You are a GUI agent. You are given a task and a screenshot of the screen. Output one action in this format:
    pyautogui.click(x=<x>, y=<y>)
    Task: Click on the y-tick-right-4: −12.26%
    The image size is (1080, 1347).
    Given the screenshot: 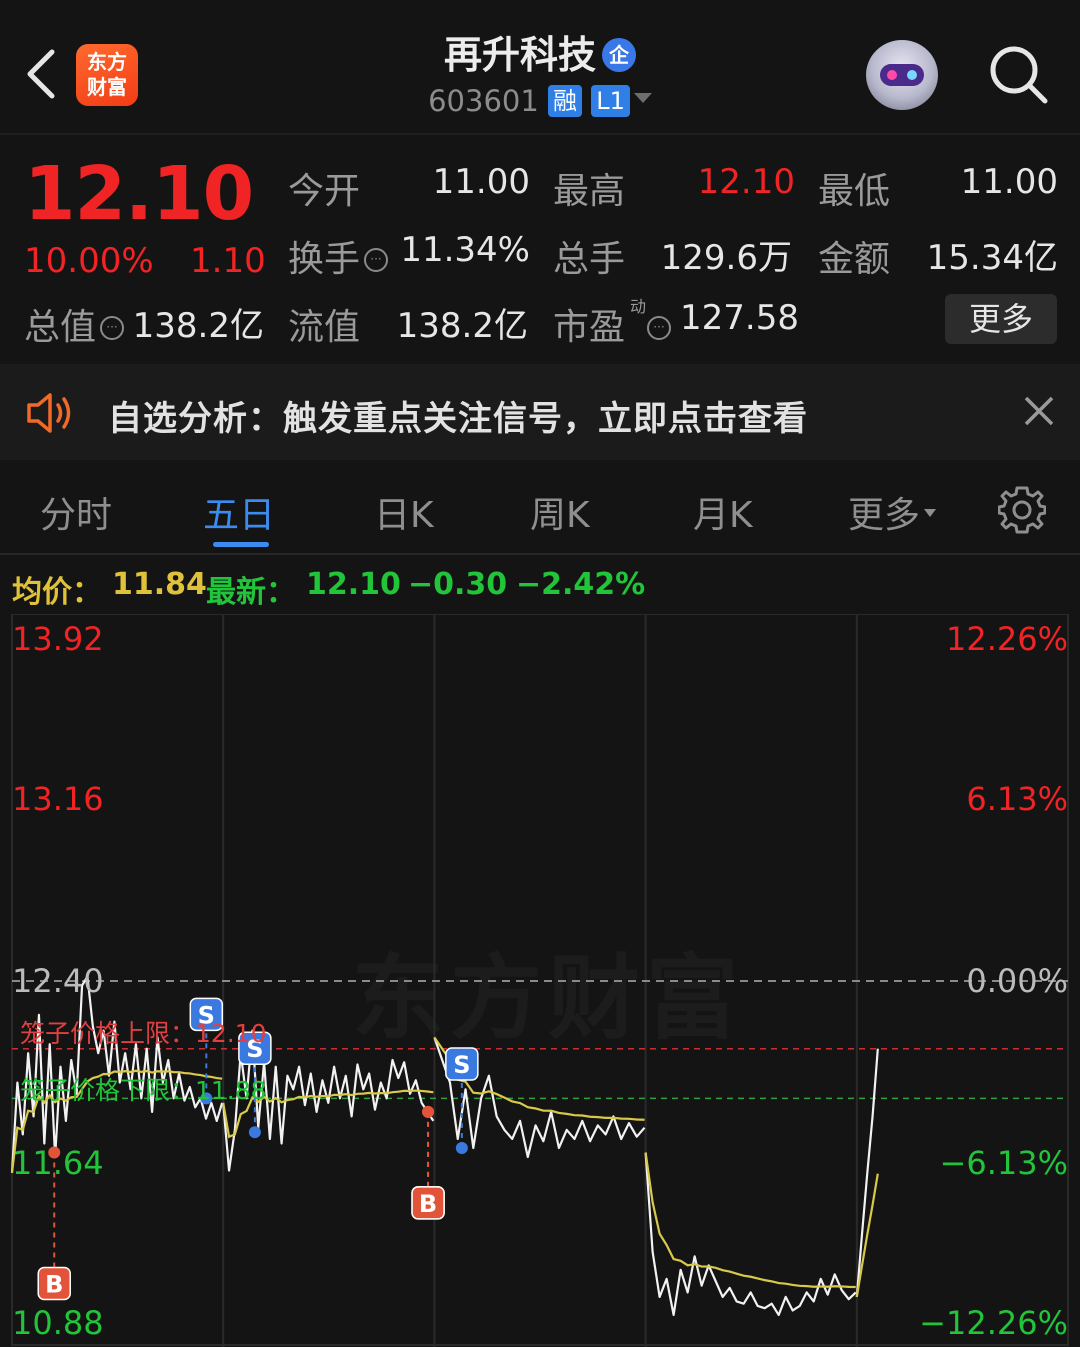 What is the action you would take?
    pyautogui.click(x=993, y=1323)
    